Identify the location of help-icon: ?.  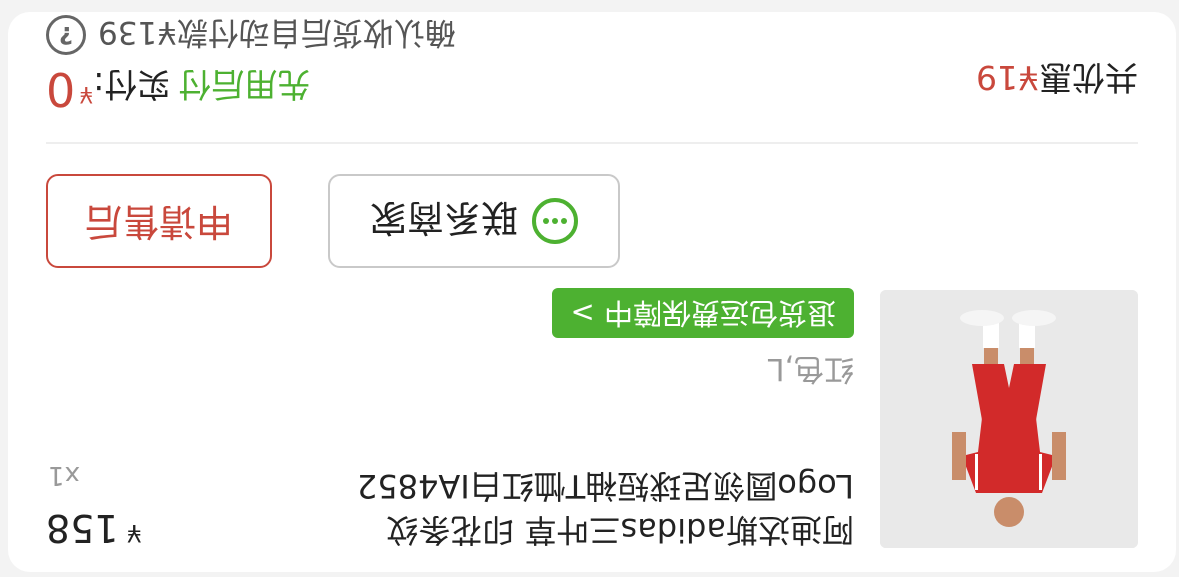
(66, 35).